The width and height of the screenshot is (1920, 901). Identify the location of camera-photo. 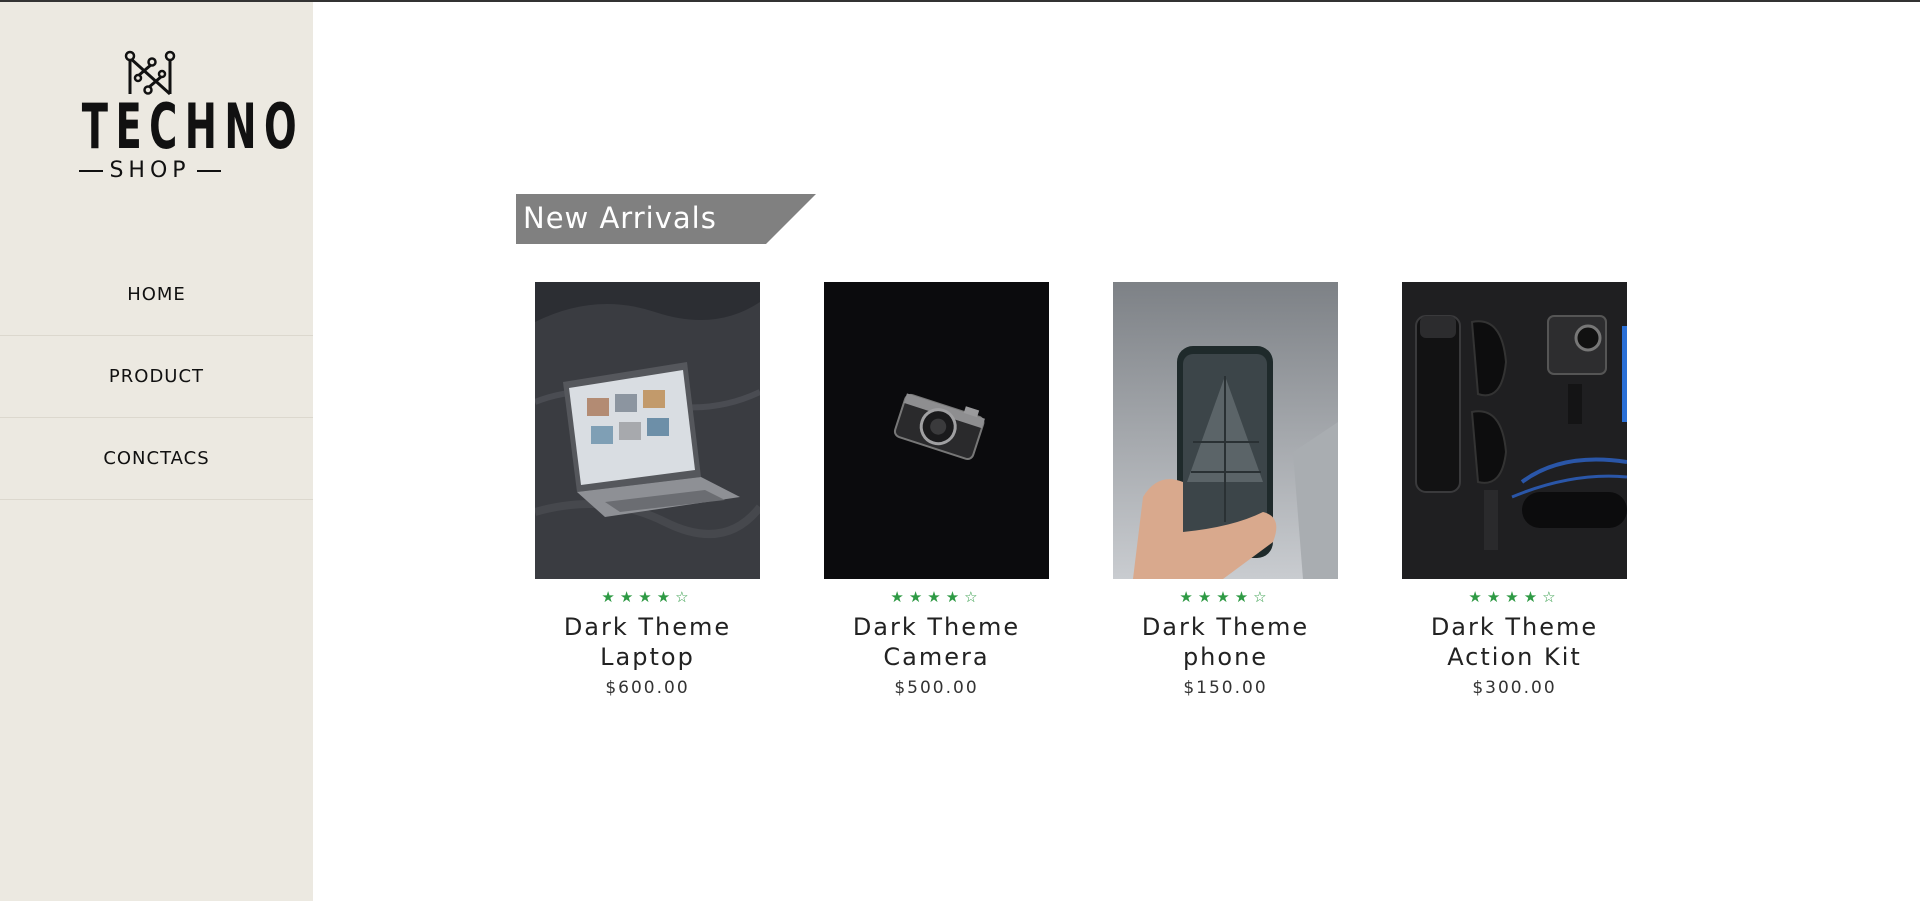
(936, 430).